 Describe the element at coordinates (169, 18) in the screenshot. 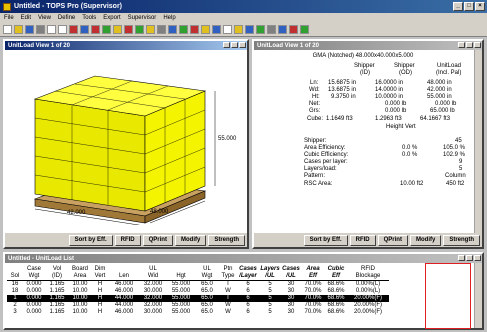

I see `menu-help: Help` at that location.